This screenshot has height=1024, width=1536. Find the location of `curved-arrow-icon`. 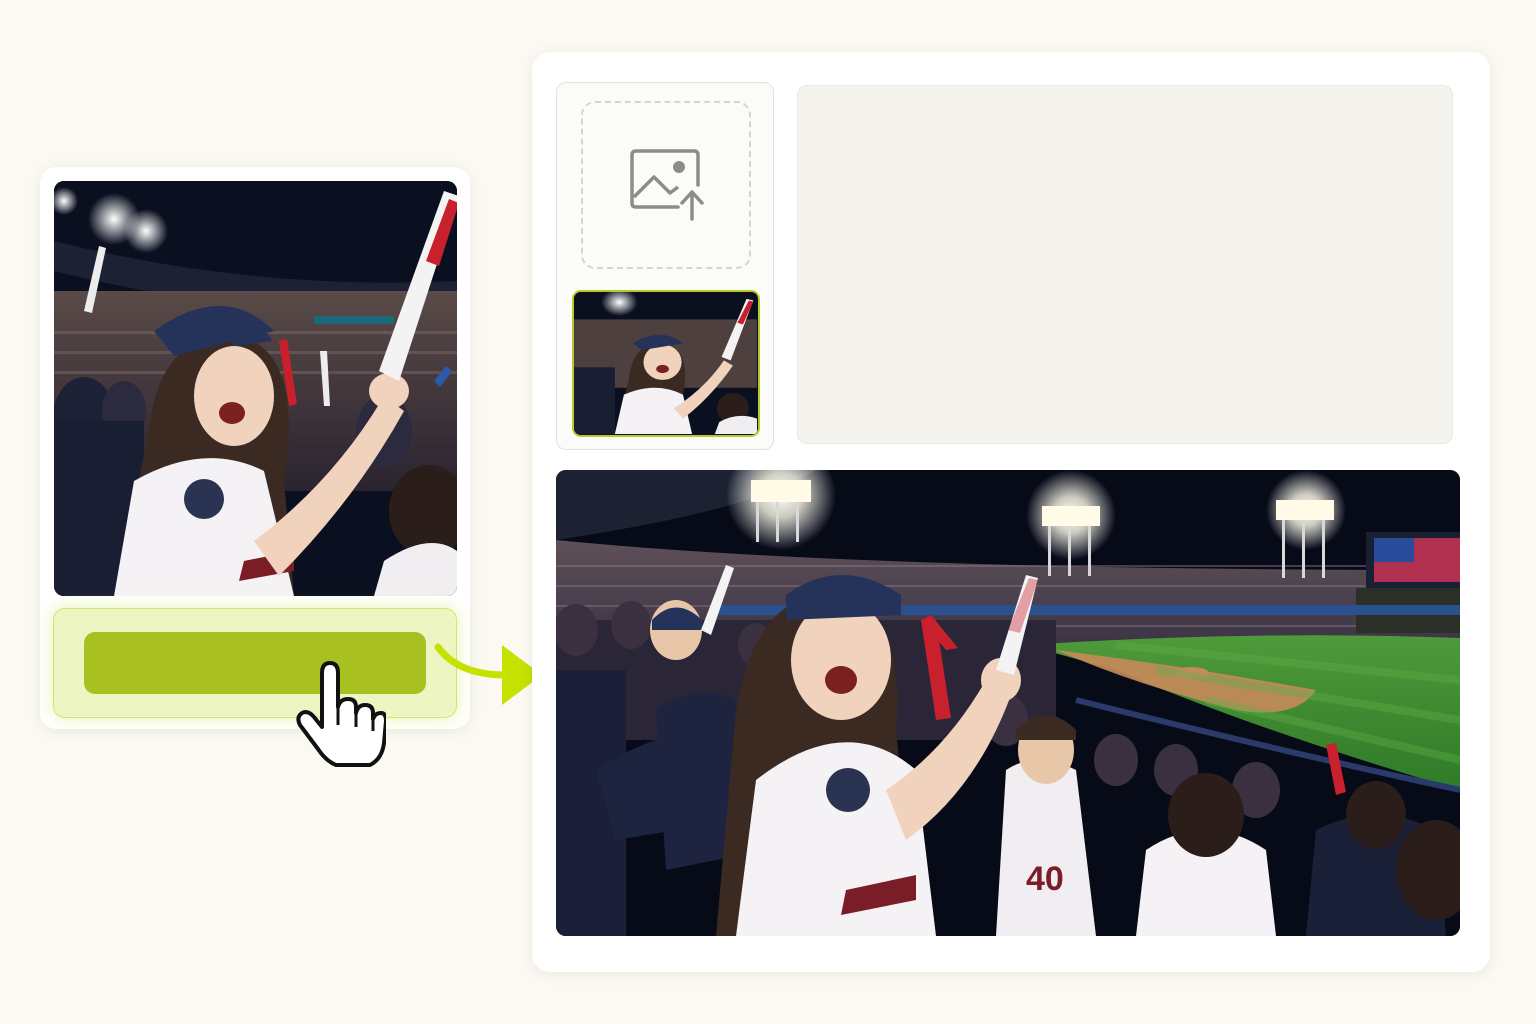

curved-arrow-icon is located at coordinates (488, 674).